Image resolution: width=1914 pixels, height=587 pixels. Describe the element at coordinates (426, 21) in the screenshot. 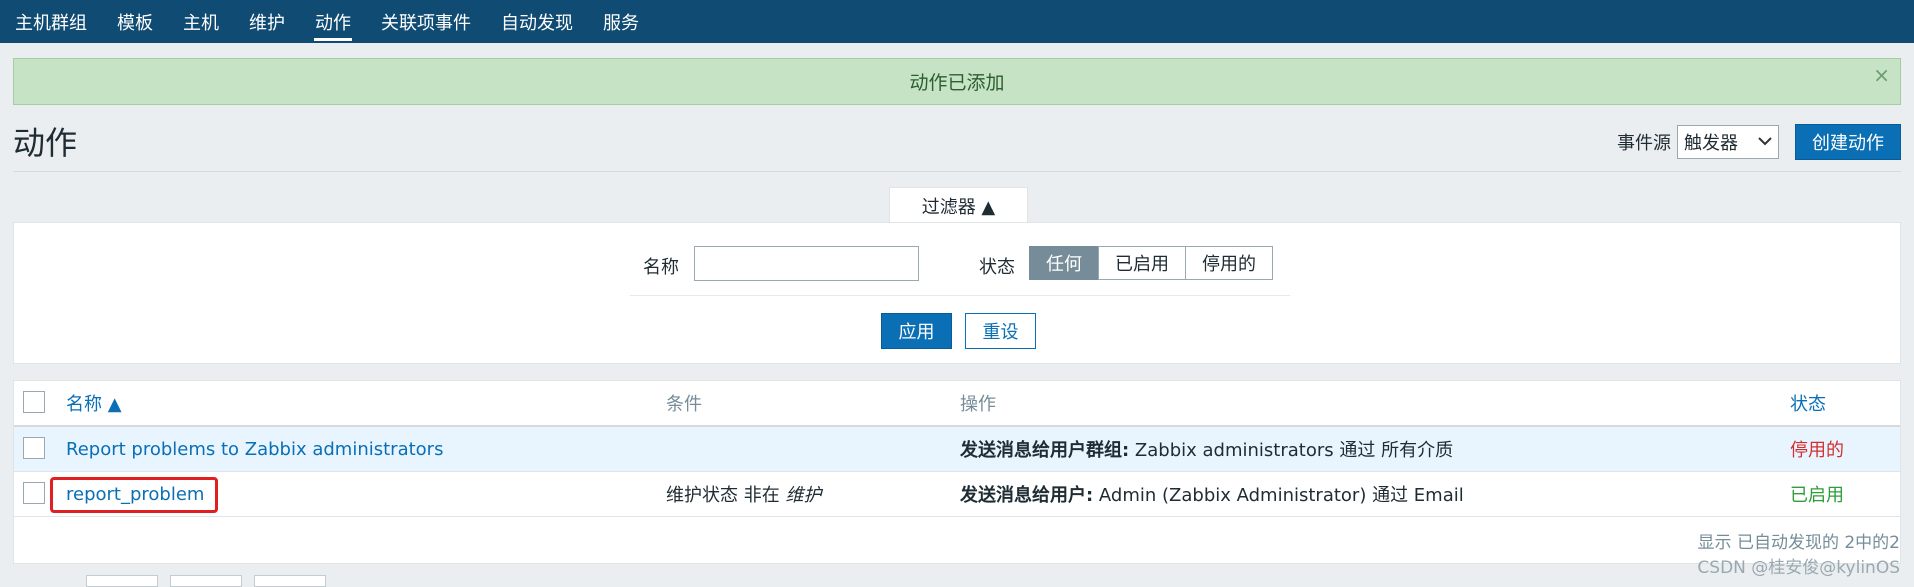

I see `nav-item-correlation: 关联项事件` at that location.